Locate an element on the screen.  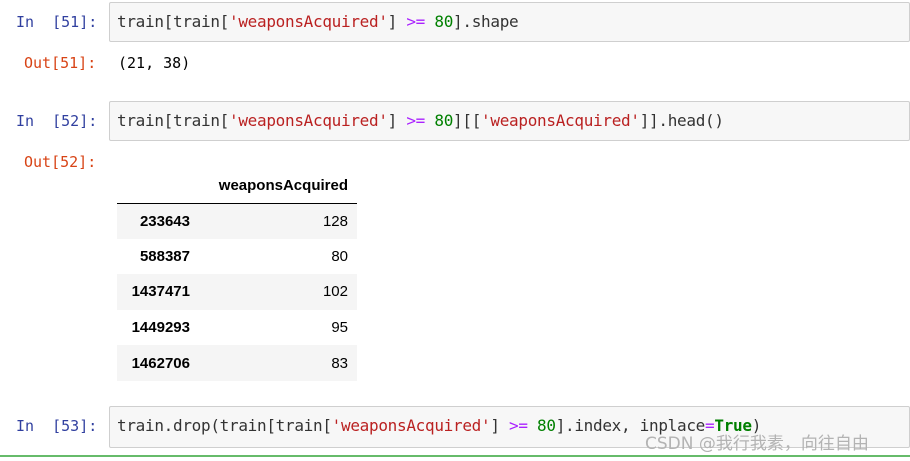
row-value: 128 is located at coordinates (335, 221).